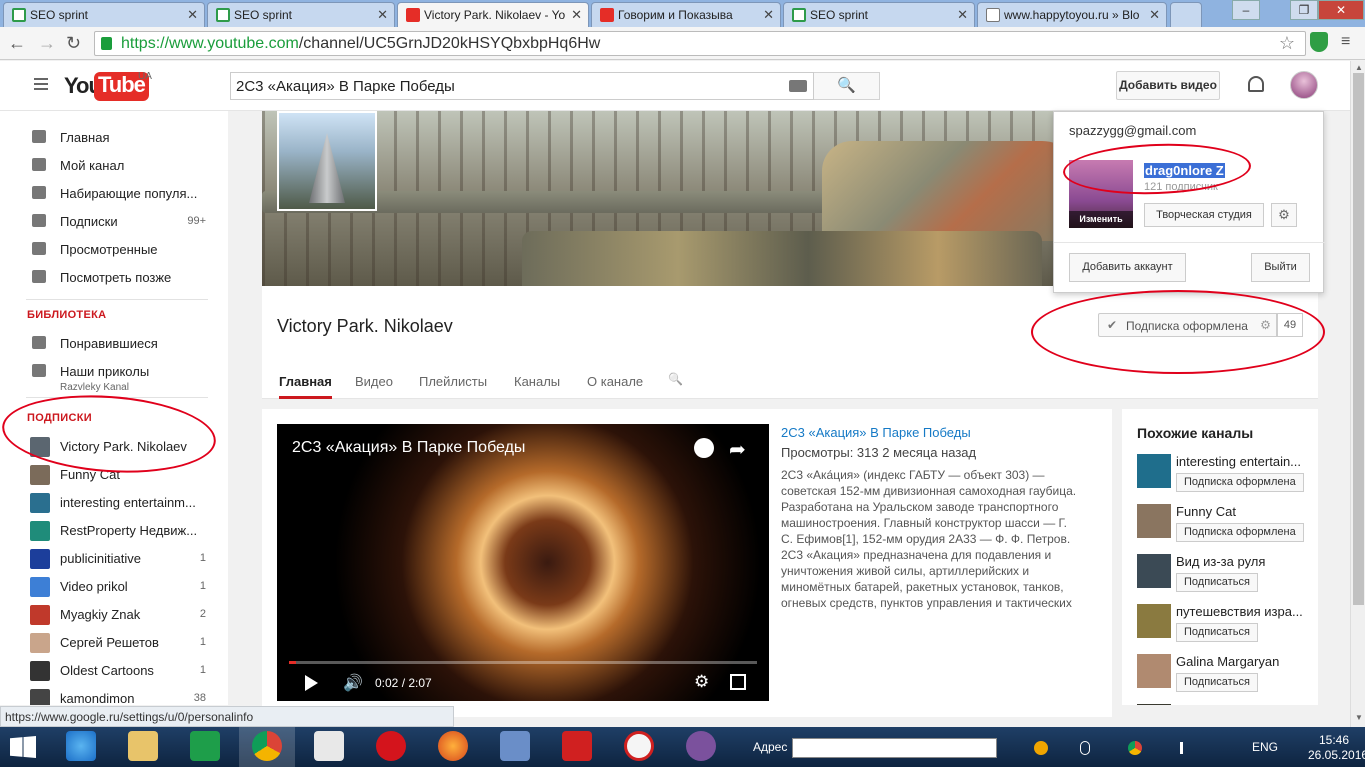 This screenshot has height=767, width=1365. I want to click on channel-avatar, so click(327, 161).